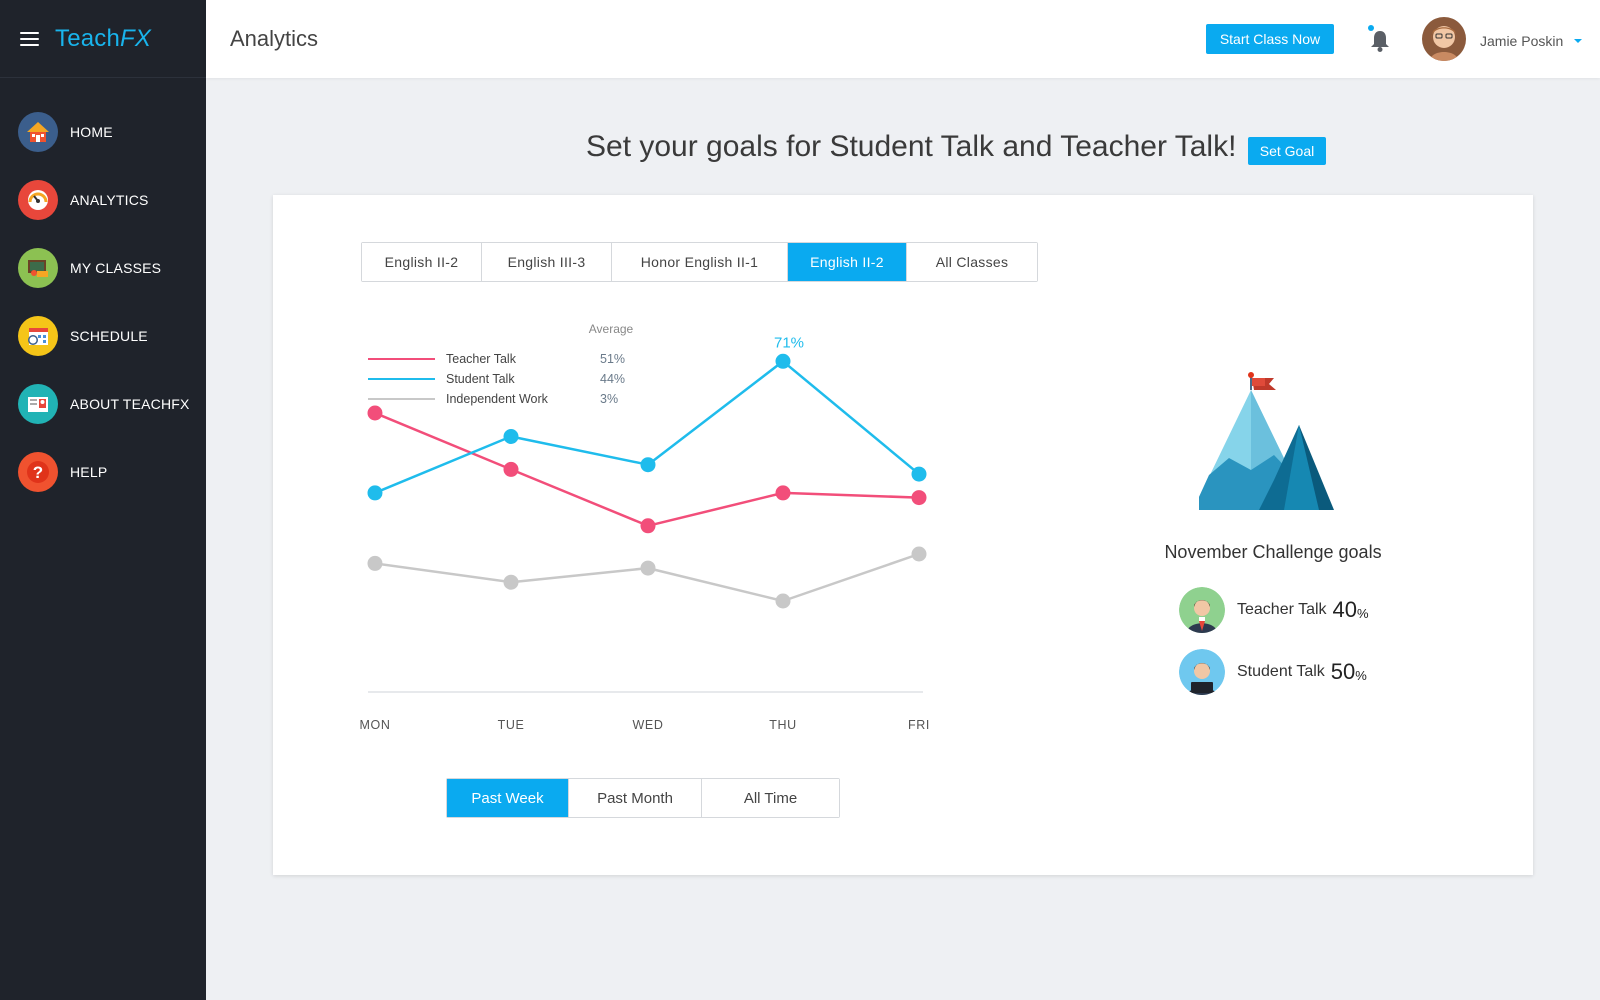 This screenshot has width=1600, height=1000. What do you see at coordinates (29, 38) in the screenshot?
I see `menu-icon` at bounding box center [29, 38].